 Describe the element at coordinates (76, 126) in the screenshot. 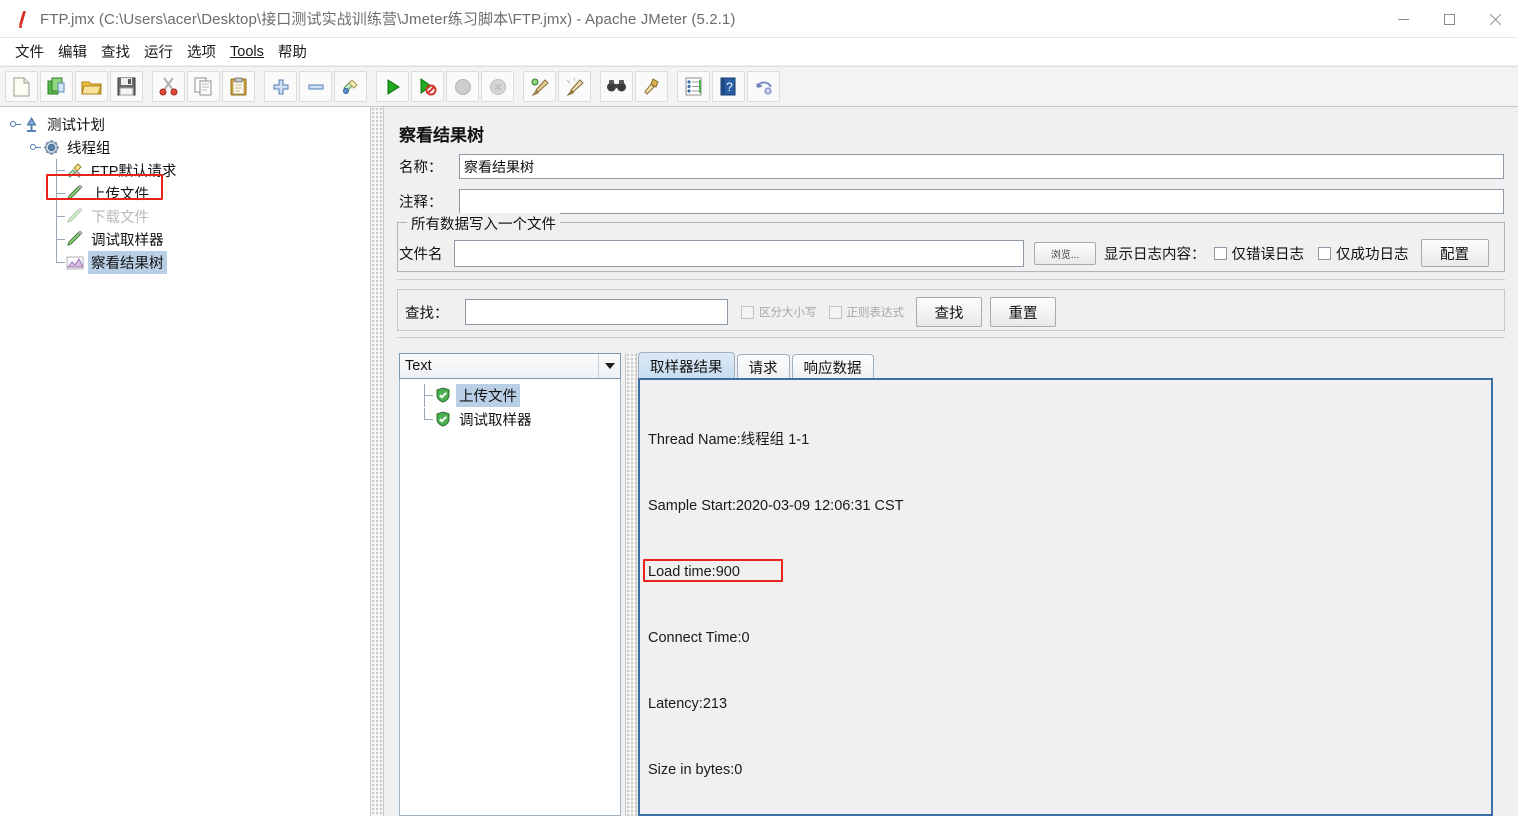

I see `tree-node-label: 测试计划` at that location.